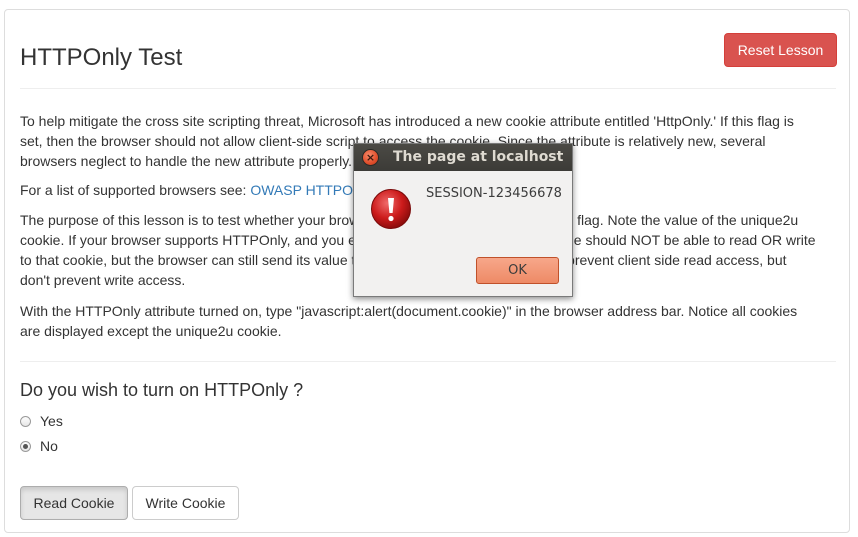 This screenshot has height=537, width=858. What do you see at coordinates (49, 446) in the screenshot?
I see `radio-label-no: No` at bounding box center [49, 446].